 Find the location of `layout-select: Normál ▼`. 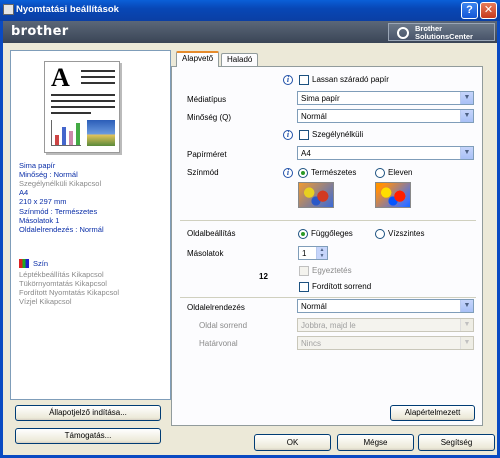

layout-select: Normál ▼ is located at coordinates (385, 306).